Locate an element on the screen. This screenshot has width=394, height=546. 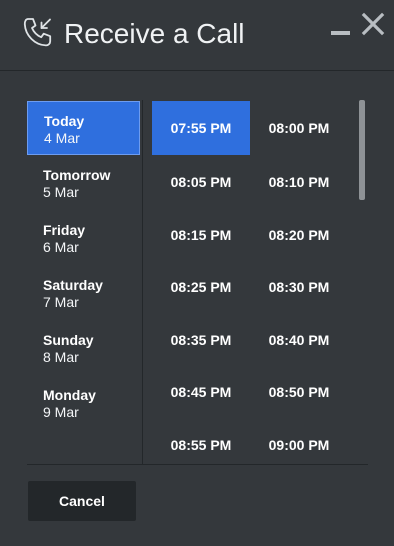
day-item-saturday: Saturday 7 Mar is located at coordinates (83, 293).